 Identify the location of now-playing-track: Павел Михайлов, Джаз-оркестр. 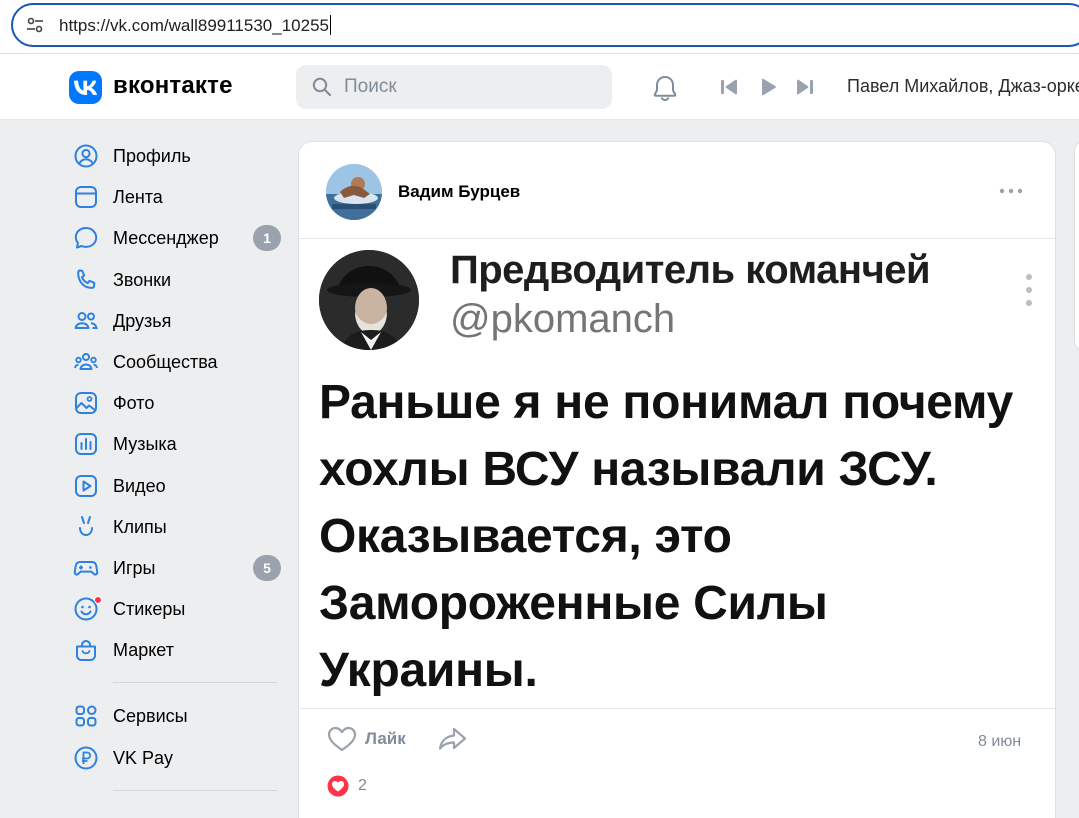
(963, 86).